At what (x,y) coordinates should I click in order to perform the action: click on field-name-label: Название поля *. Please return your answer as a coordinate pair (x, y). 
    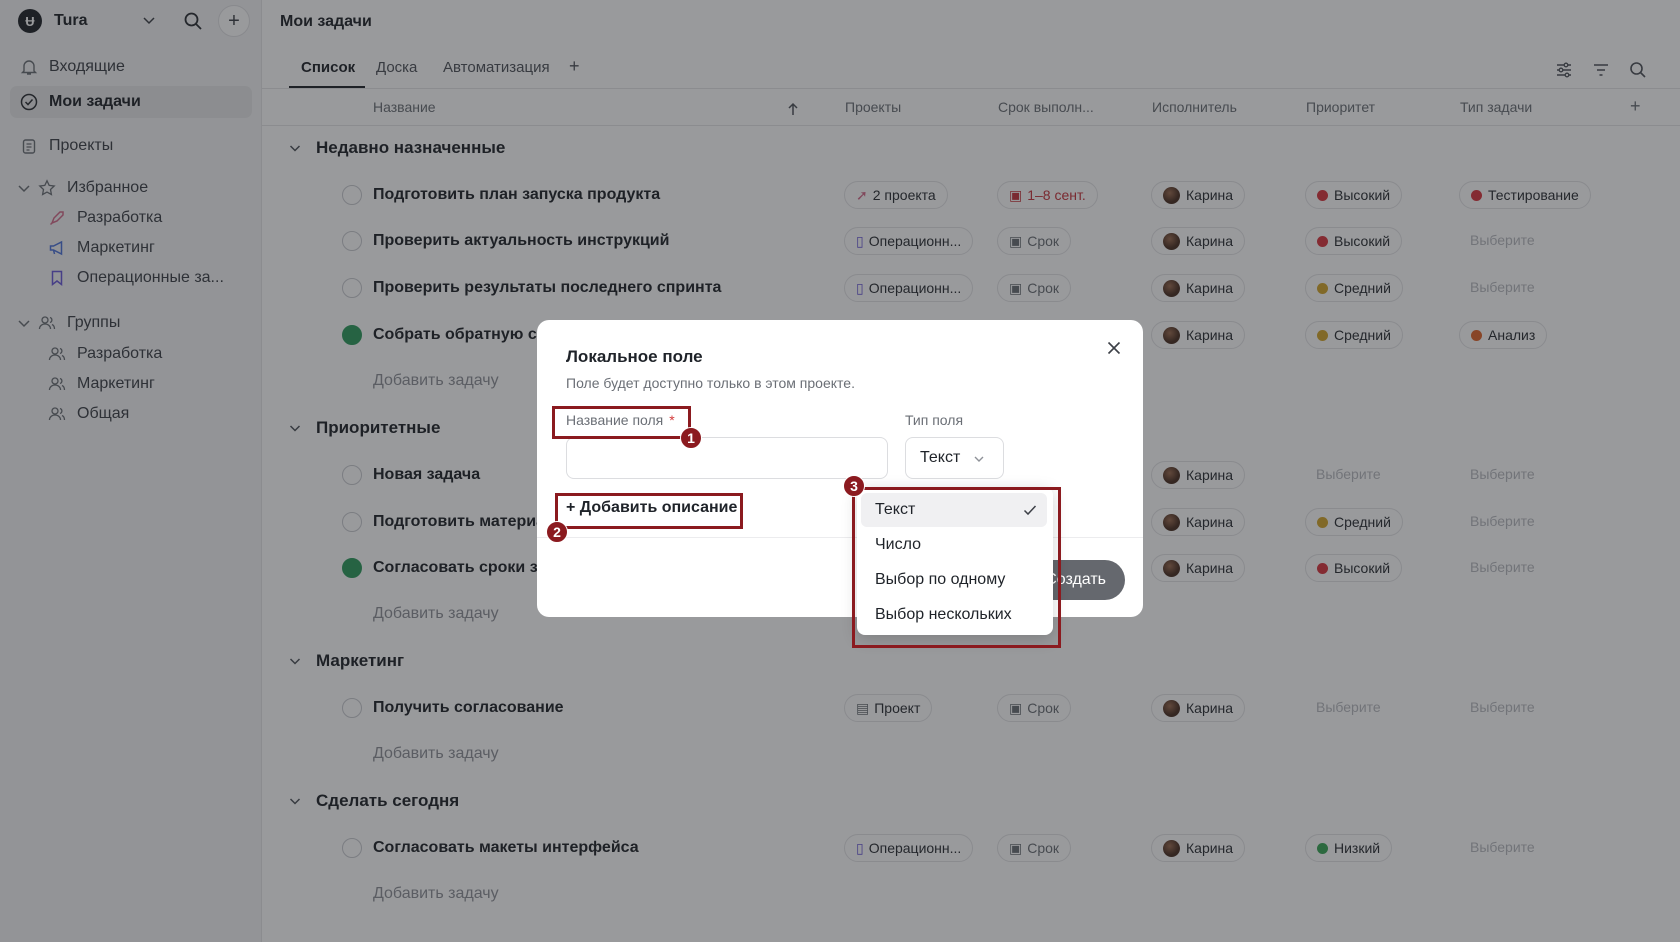
    Looking at the image, I should click on (620, 420).